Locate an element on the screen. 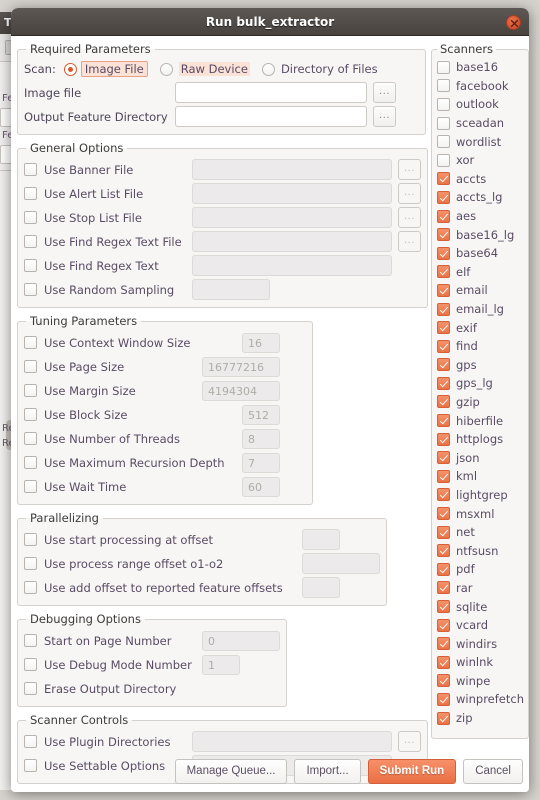 Image resolution: width=540 pixels, height=800 pixels. radio-image-file-indicator is located at coordinates (70, 69).